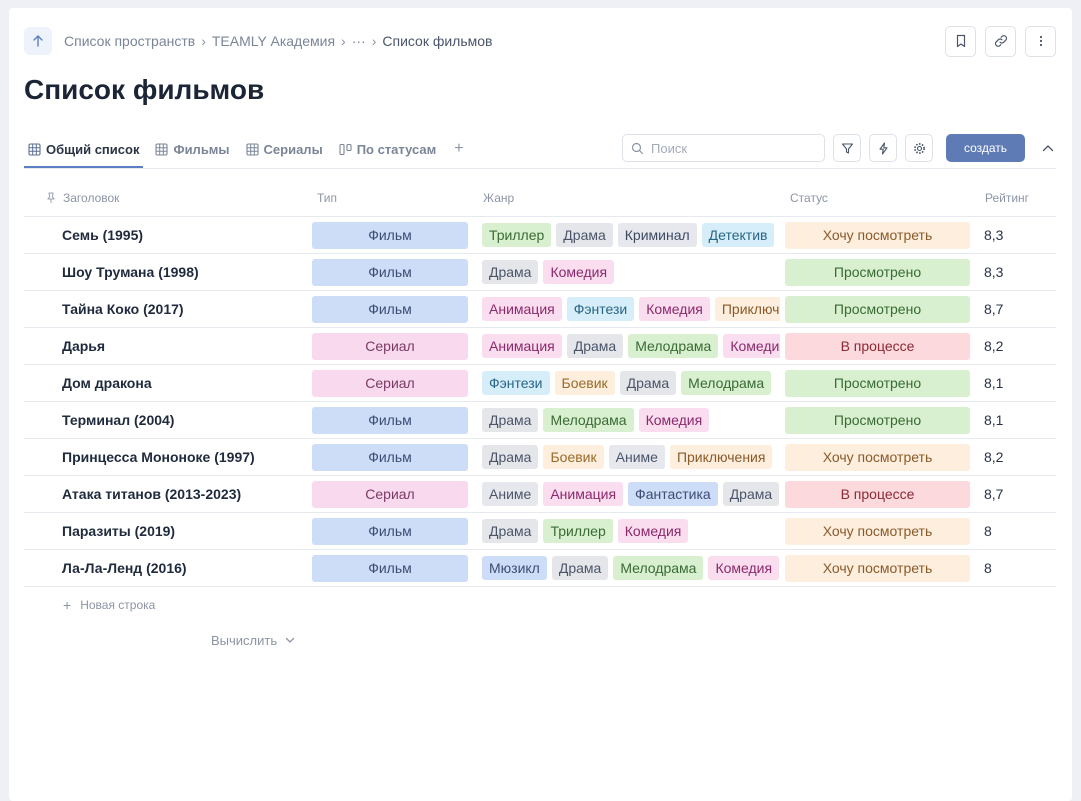  I want to click on row-genre-cell: Триллер Драма Криминал Детектив, so click(631, 235).